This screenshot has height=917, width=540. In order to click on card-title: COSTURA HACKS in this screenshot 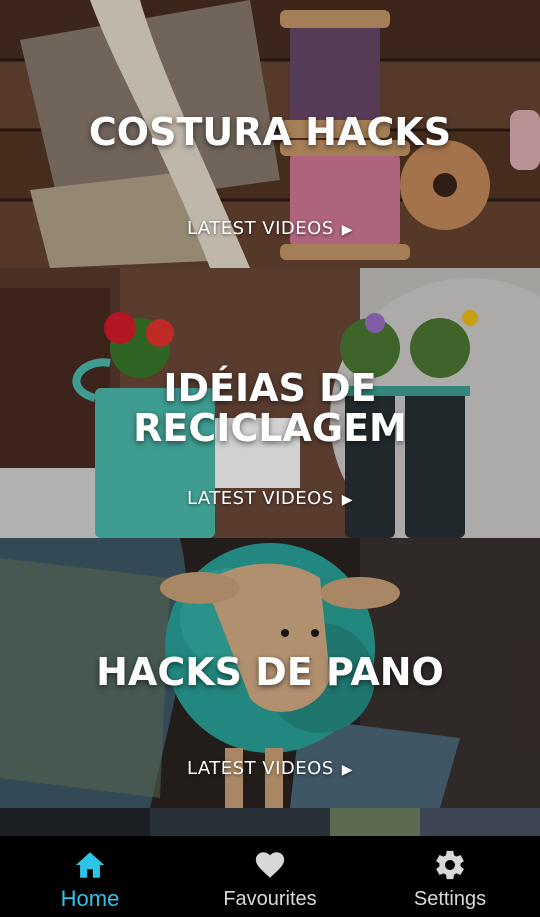, I will do `click(270, 132)`.